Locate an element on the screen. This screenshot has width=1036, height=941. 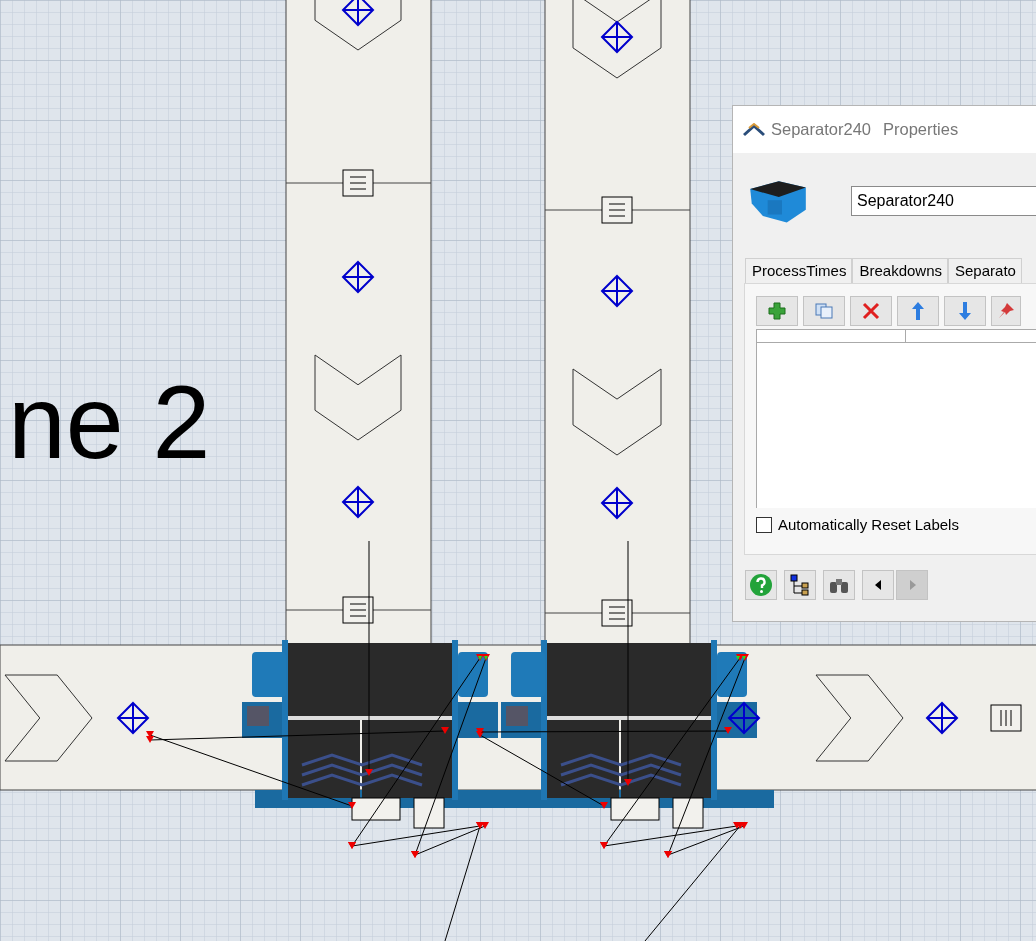
checkbox-label: Automatically Reset Labels is located at coordinates (868, 524).